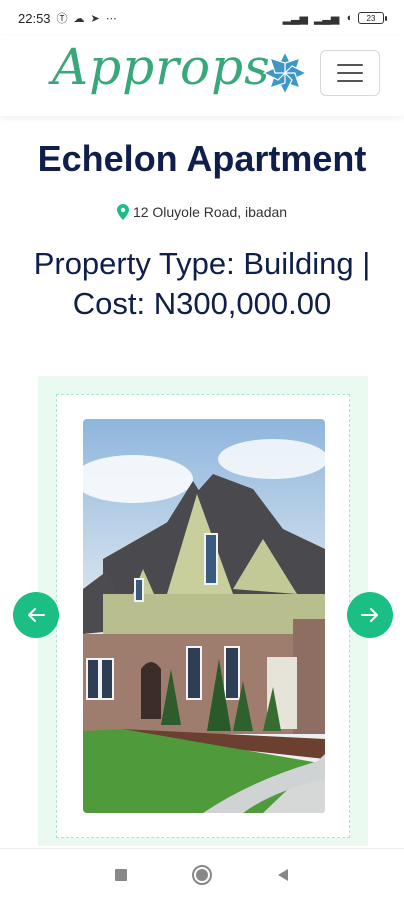 This screenshot has height=900, width=404. Describe the element at coordinates (111, 18) in the screenshot. I see `more-notifications-icon: ⋯` at that location.